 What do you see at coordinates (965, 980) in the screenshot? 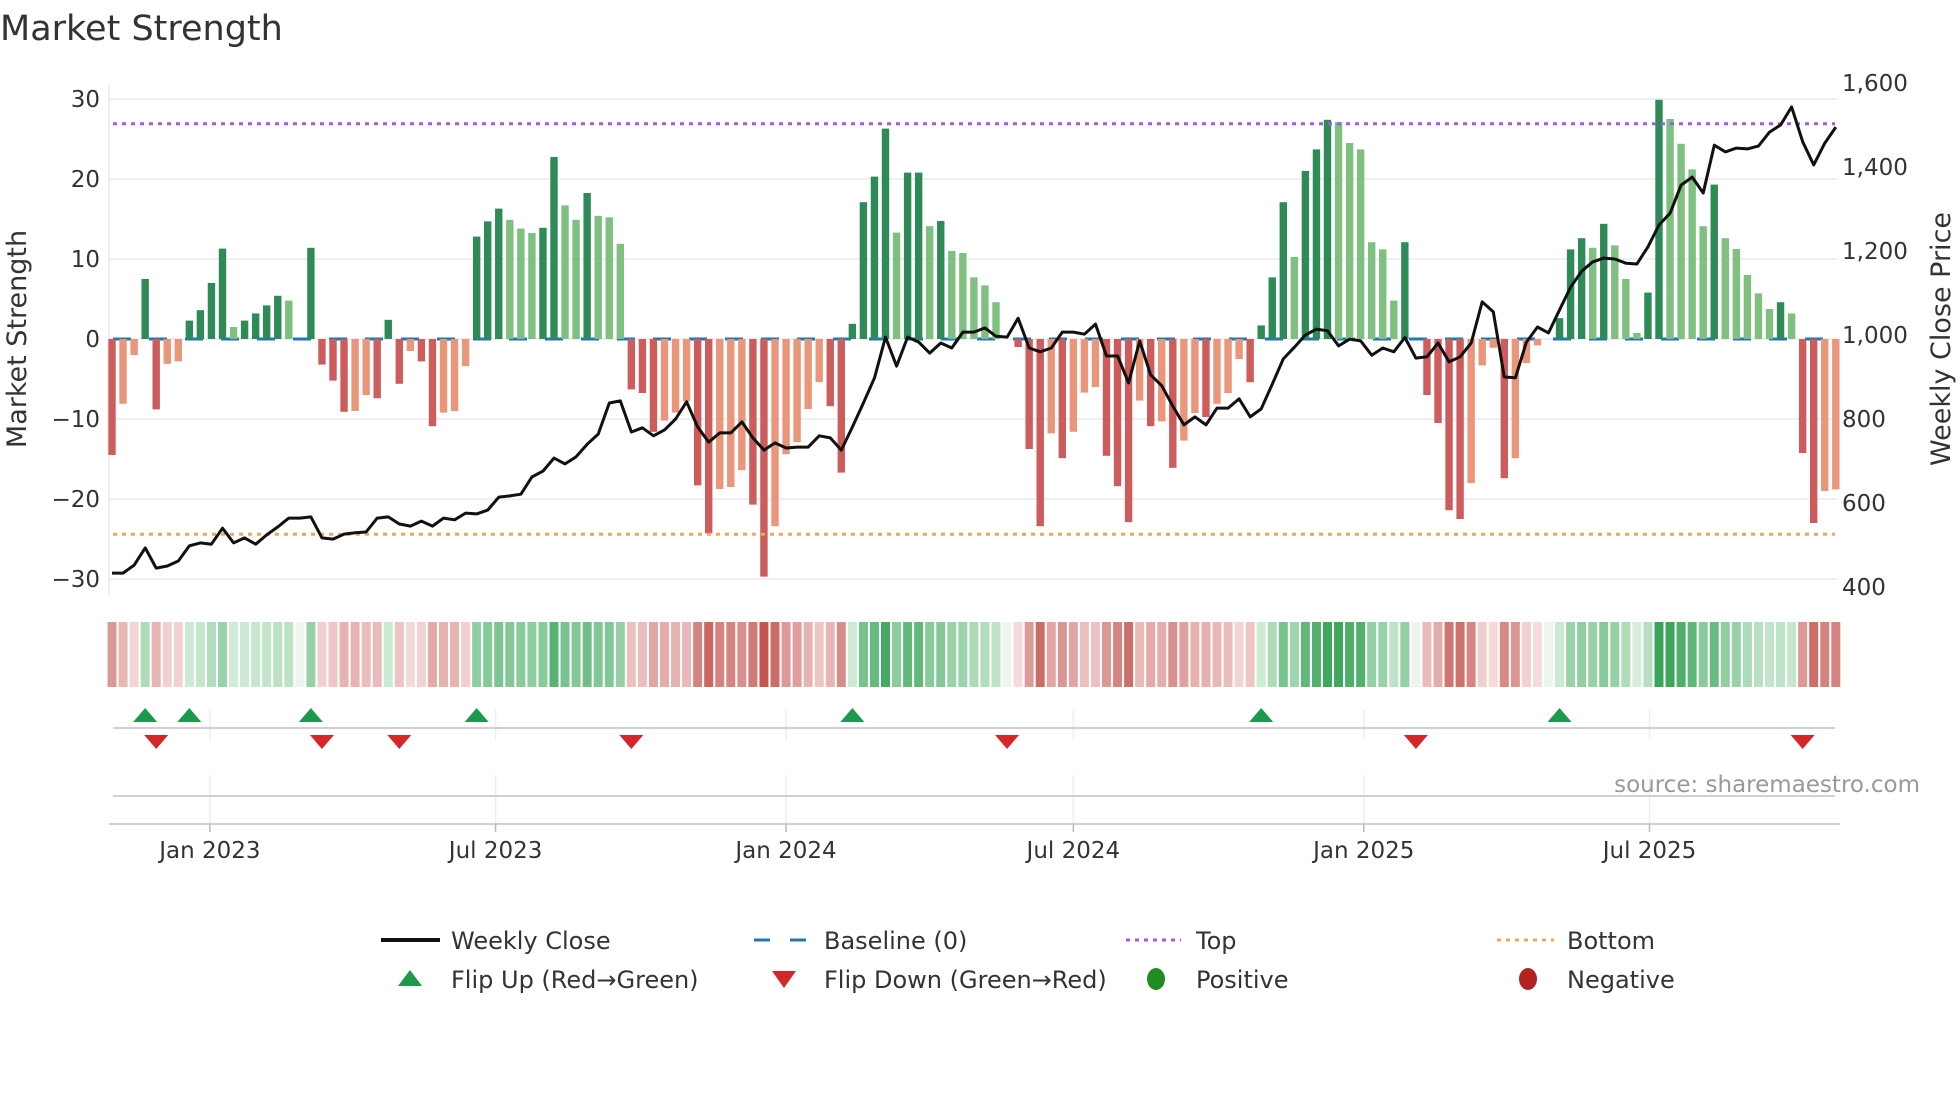
I see `legend-label: Flip Down (Green→Red)` at bounding box center [965, 980].